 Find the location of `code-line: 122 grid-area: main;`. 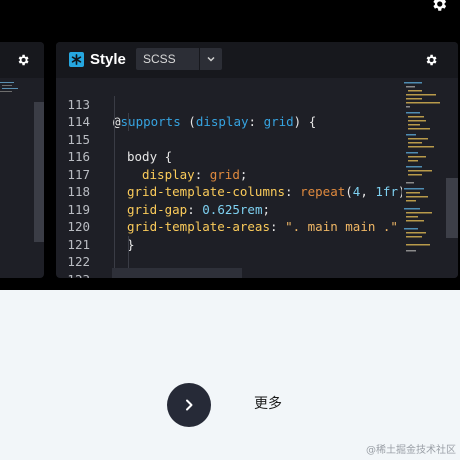

code-line: 122 grid-area: main; is located at coordinates (229, 252).